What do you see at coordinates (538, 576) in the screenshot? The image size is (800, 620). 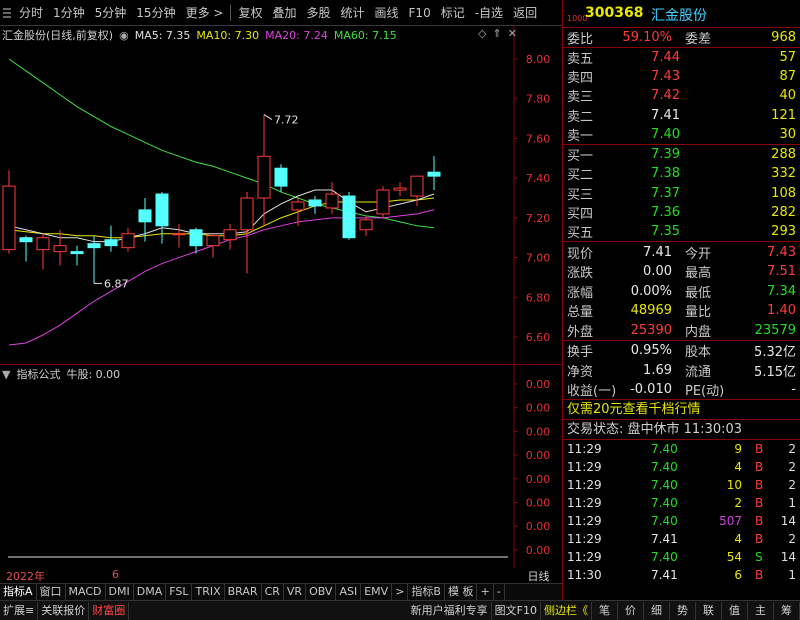 I see `period-label: 日线` at bounding box center [538, 576].